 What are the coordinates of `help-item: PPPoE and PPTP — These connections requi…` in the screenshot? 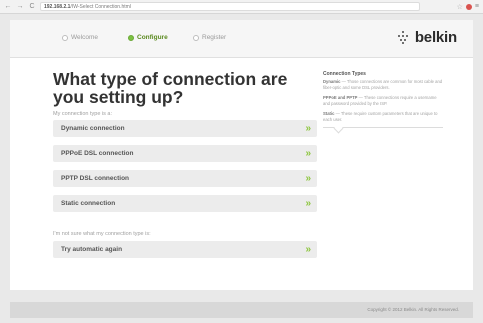 It's located at (383, 101).